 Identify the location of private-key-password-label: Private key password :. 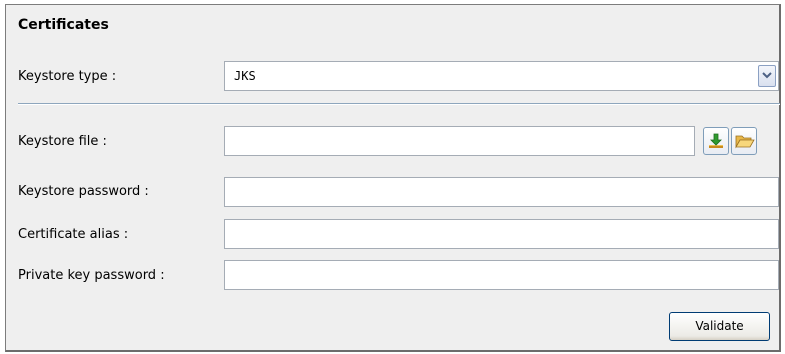
(91, 275).